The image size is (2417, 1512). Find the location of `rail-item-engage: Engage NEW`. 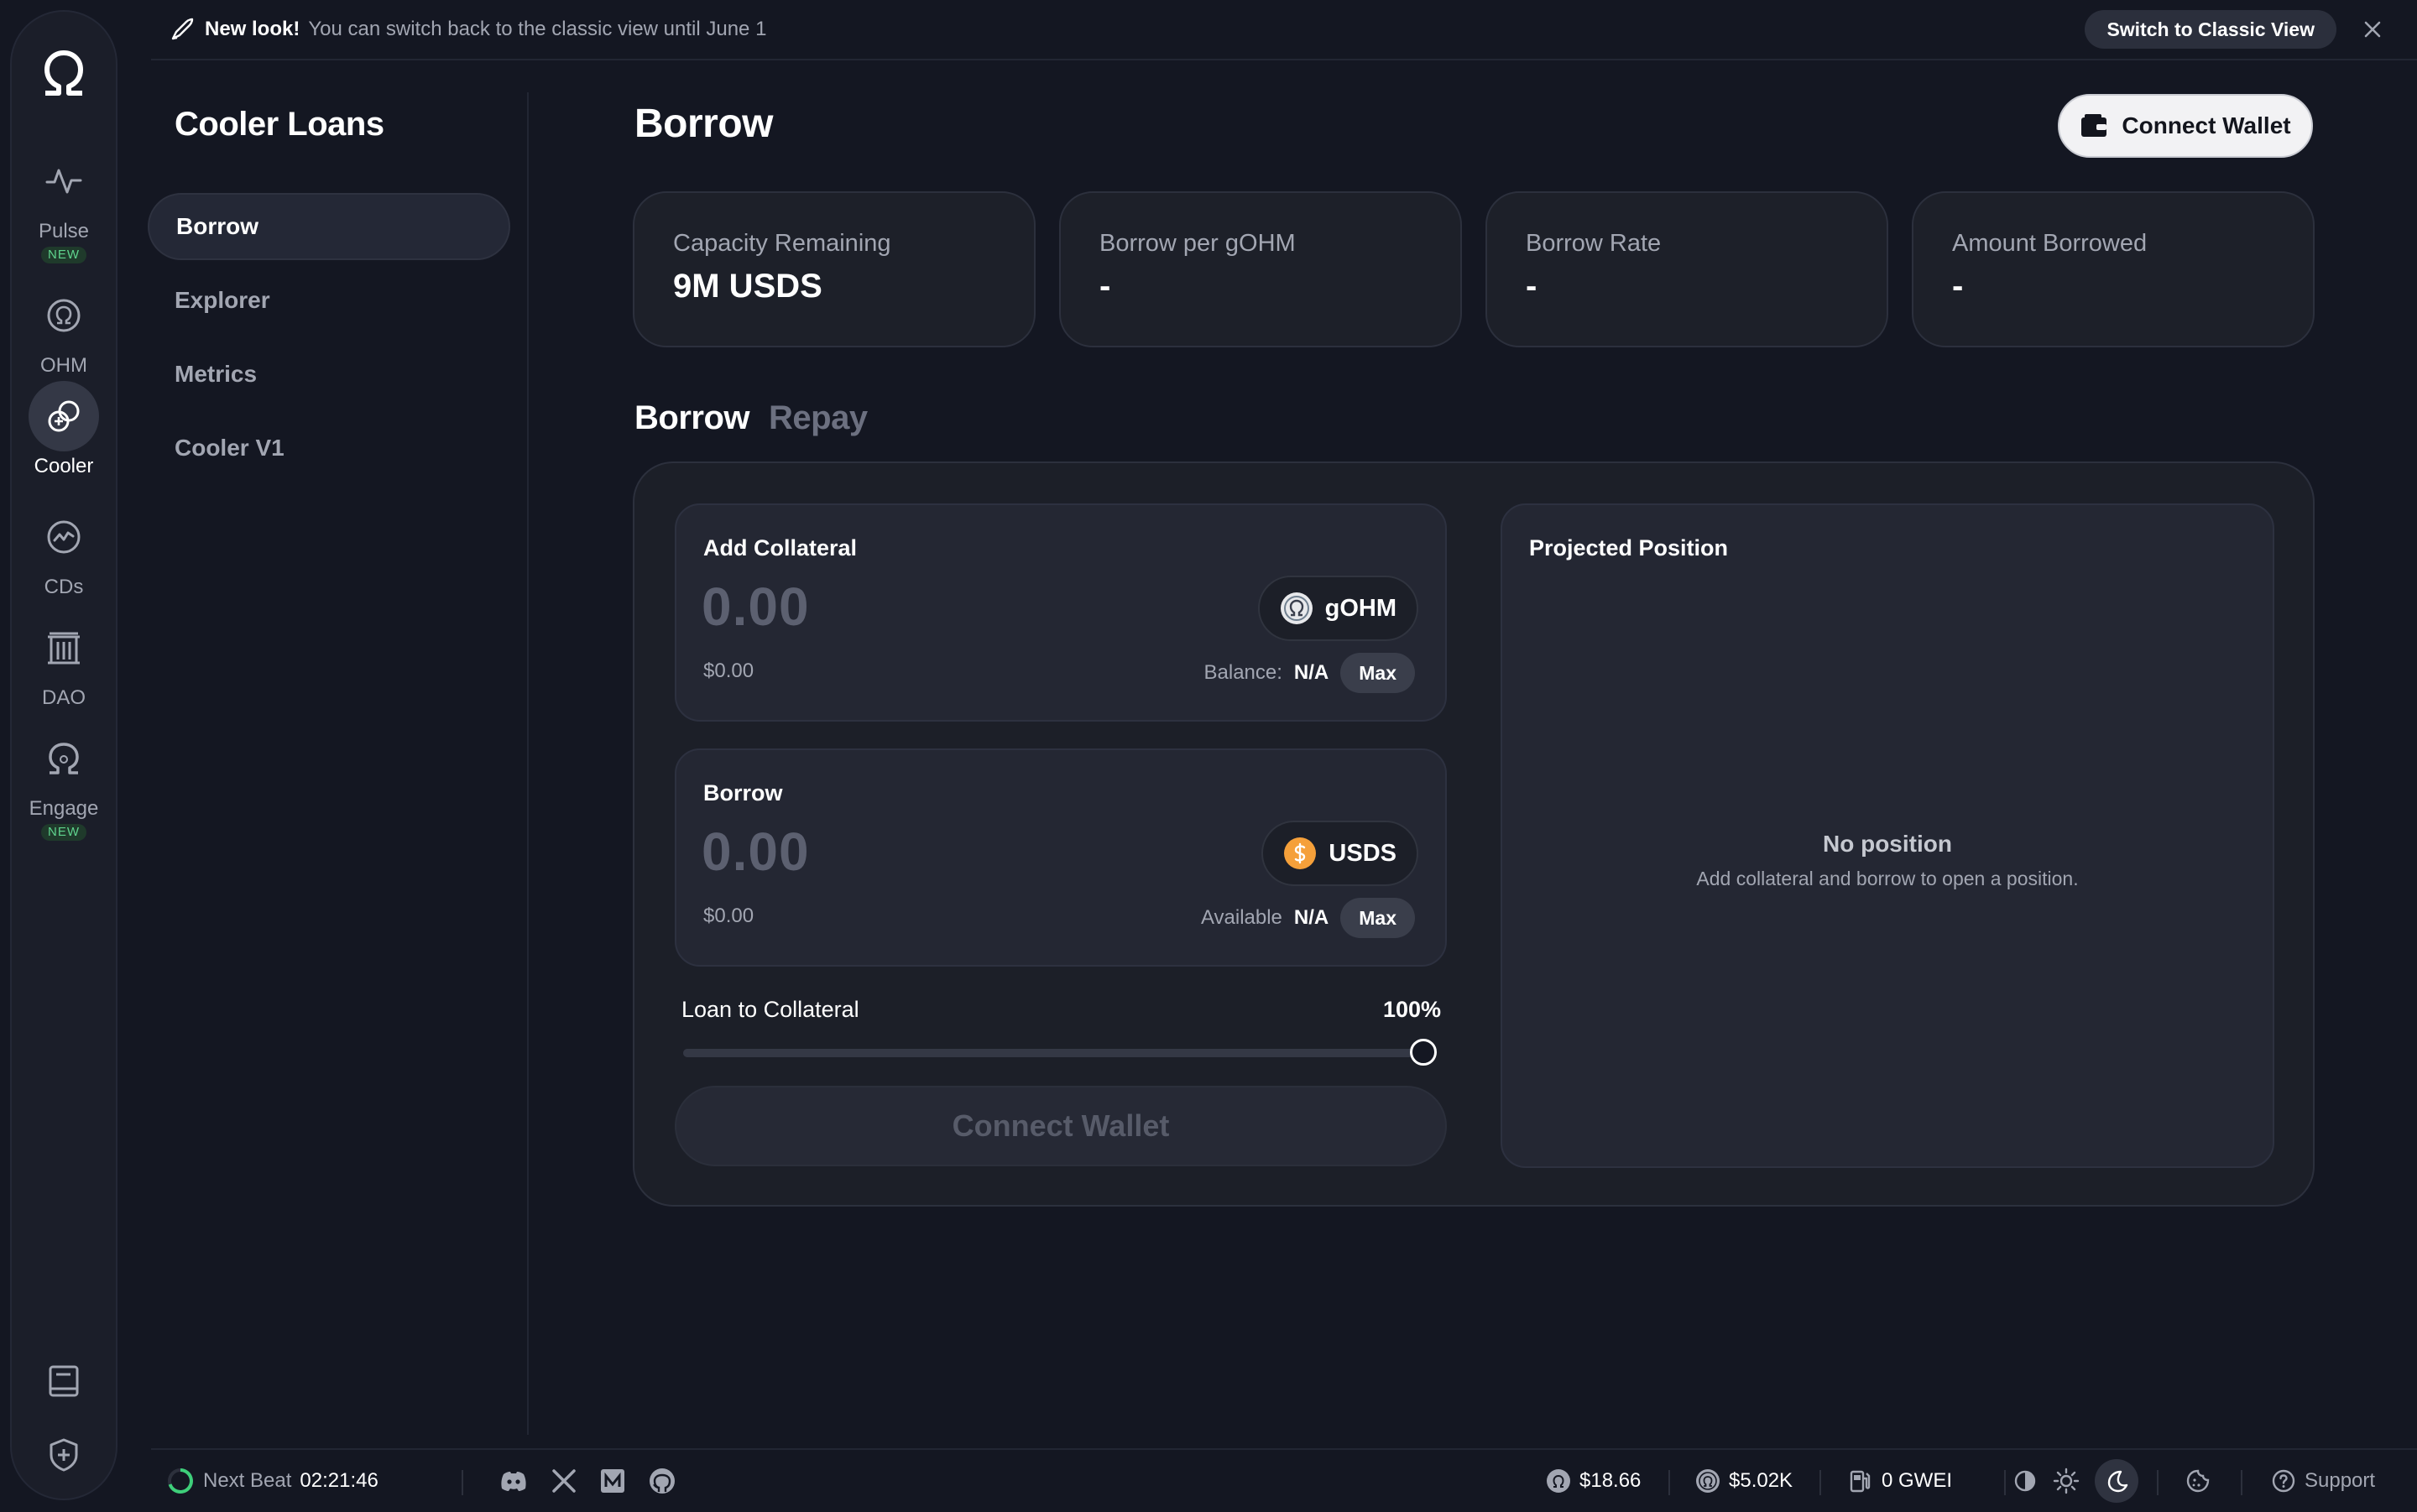

rail-item-engage: Engage NEW is located at coordinates (64, 782).